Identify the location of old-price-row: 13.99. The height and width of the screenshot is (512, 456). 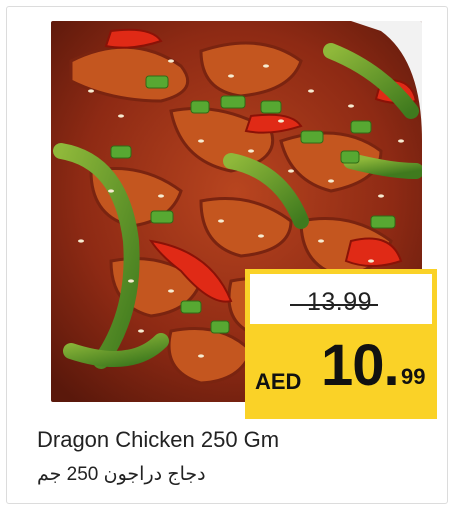
(341, 296).